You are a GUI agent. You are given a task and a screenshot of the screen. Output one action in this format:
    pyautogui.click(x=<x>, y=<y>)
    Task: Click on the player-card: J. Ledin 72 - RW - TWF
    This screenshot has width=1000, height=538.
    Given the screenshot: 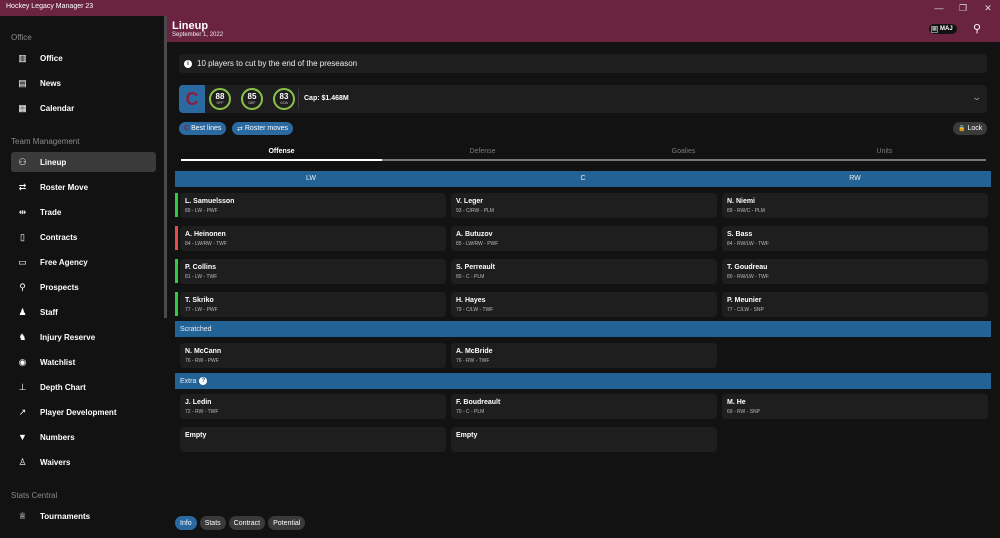 What is the action you would take?
    pyautogui.click(x=313, y=406)
    